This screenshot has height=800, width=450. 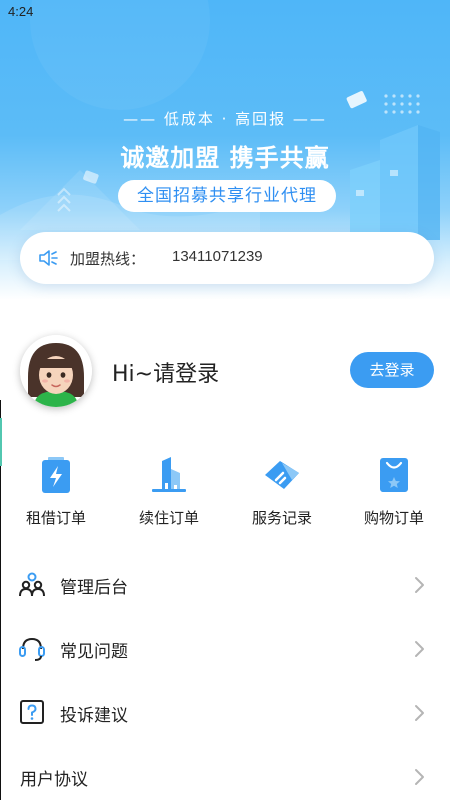 What do you see at coordinates (56, 495) in the screenshot?
I see `grid-item-rental-orders: 租借订单` at bounding box center [56, 495].